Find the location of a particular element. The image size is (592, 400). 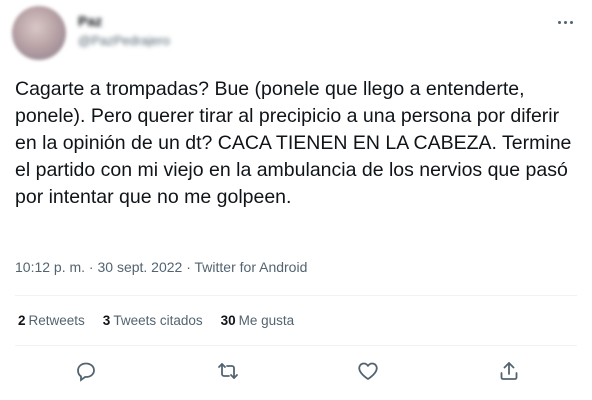

avatar is located at coordinates (39, 33).